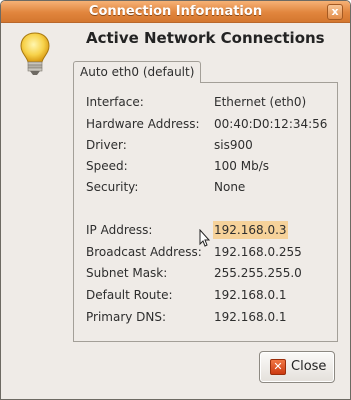 This screenshot has width=351, height=400. What do you see at coordinates (260, 102) in the screenshot?
I see `interface-value: Ethernet (eth0)` at bounding box center [260, 102].